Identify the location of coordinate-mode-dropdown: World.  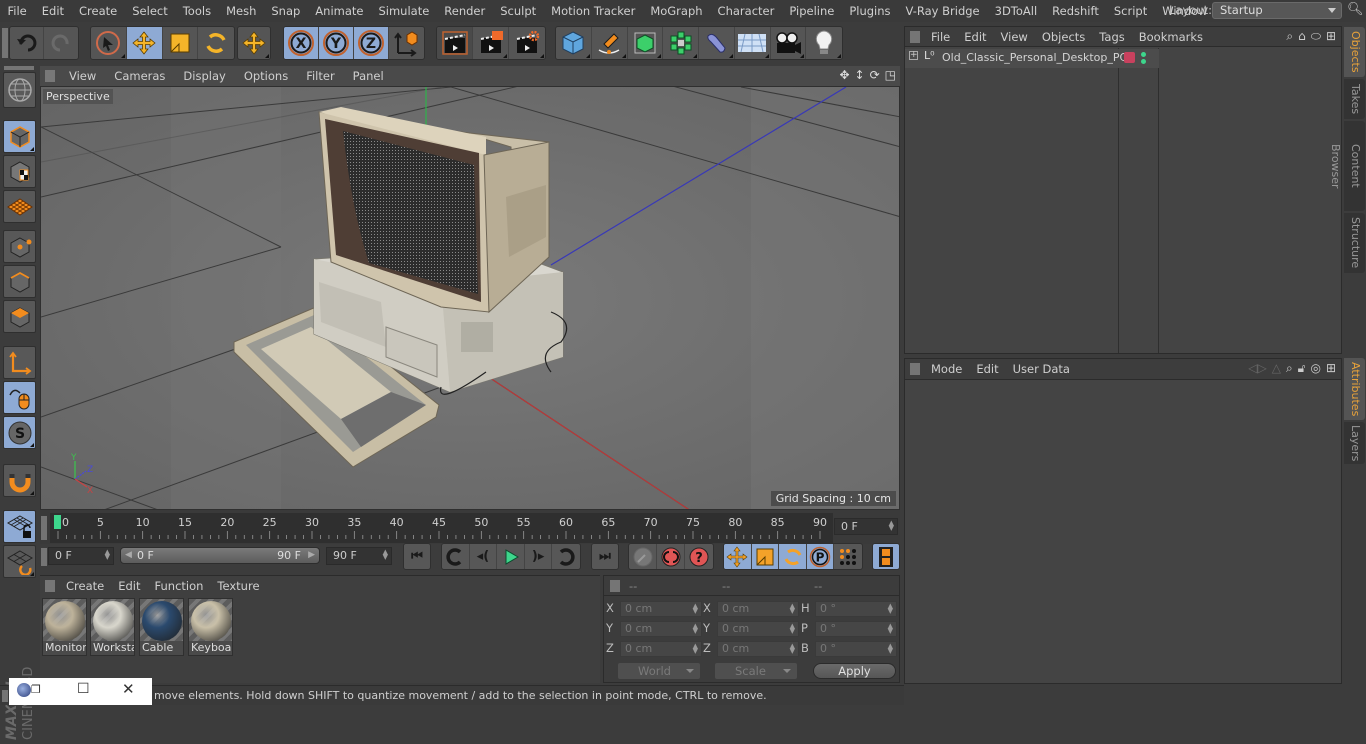
(659, 671).